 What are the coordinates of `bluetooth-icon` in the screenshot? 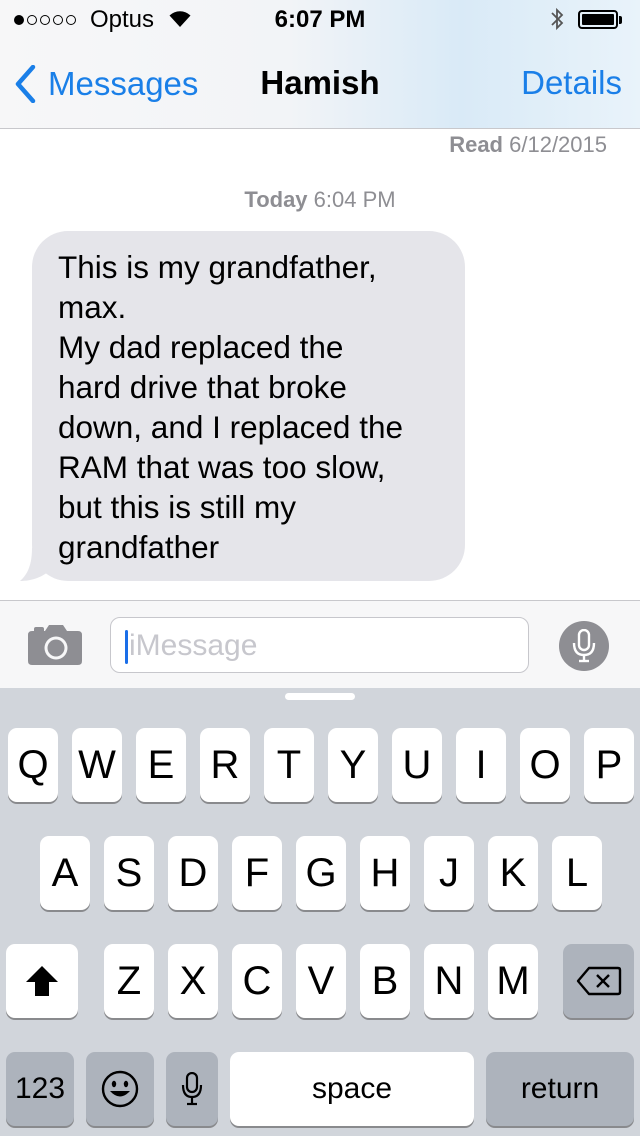 It's located at (557, 21).